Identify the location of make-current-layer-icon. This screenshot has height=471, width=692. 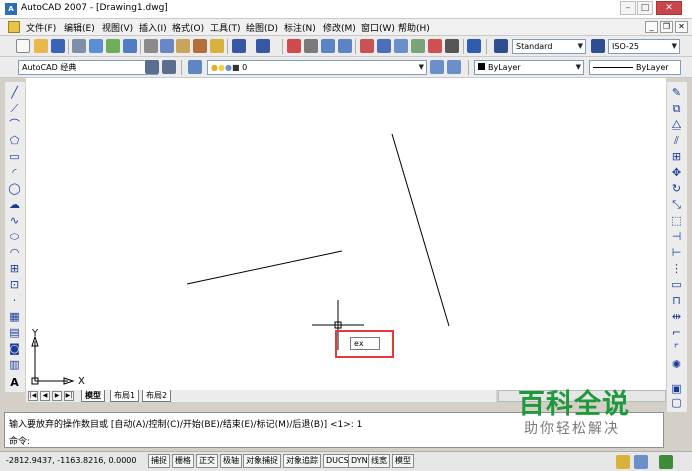
(437, 67).